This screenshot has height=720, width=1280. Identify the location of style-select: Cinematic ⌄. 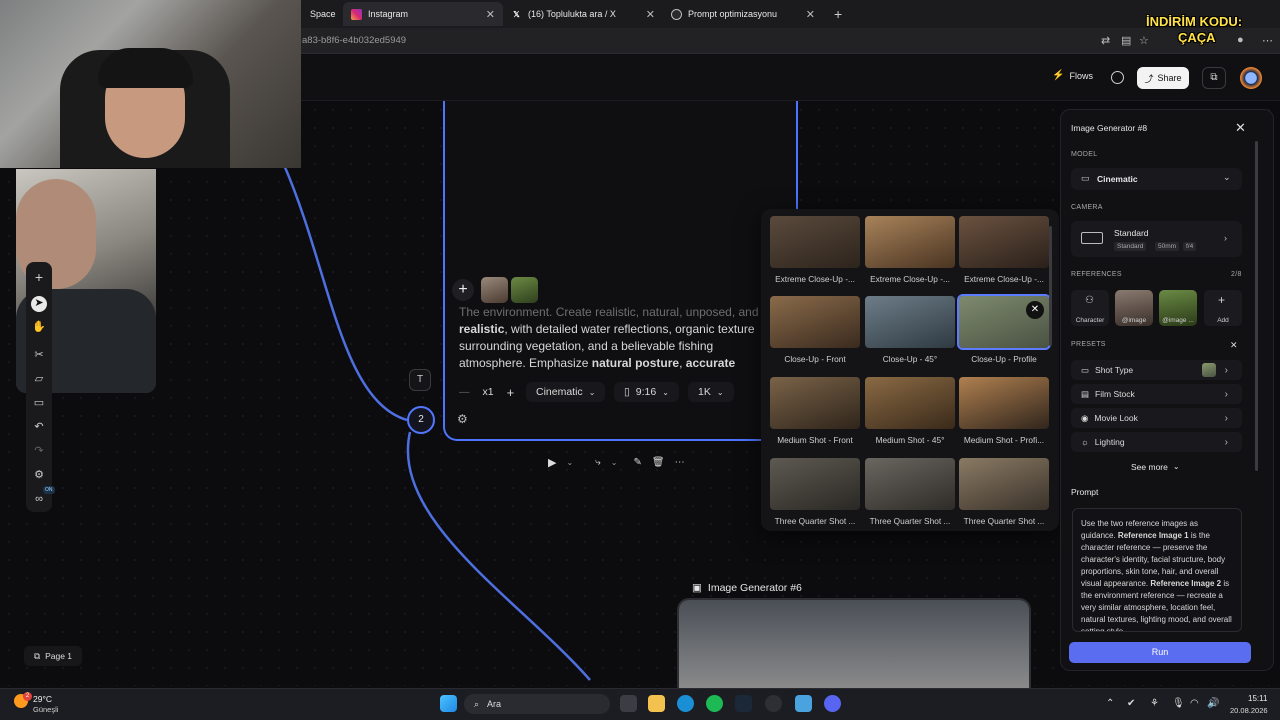
(566, 392).